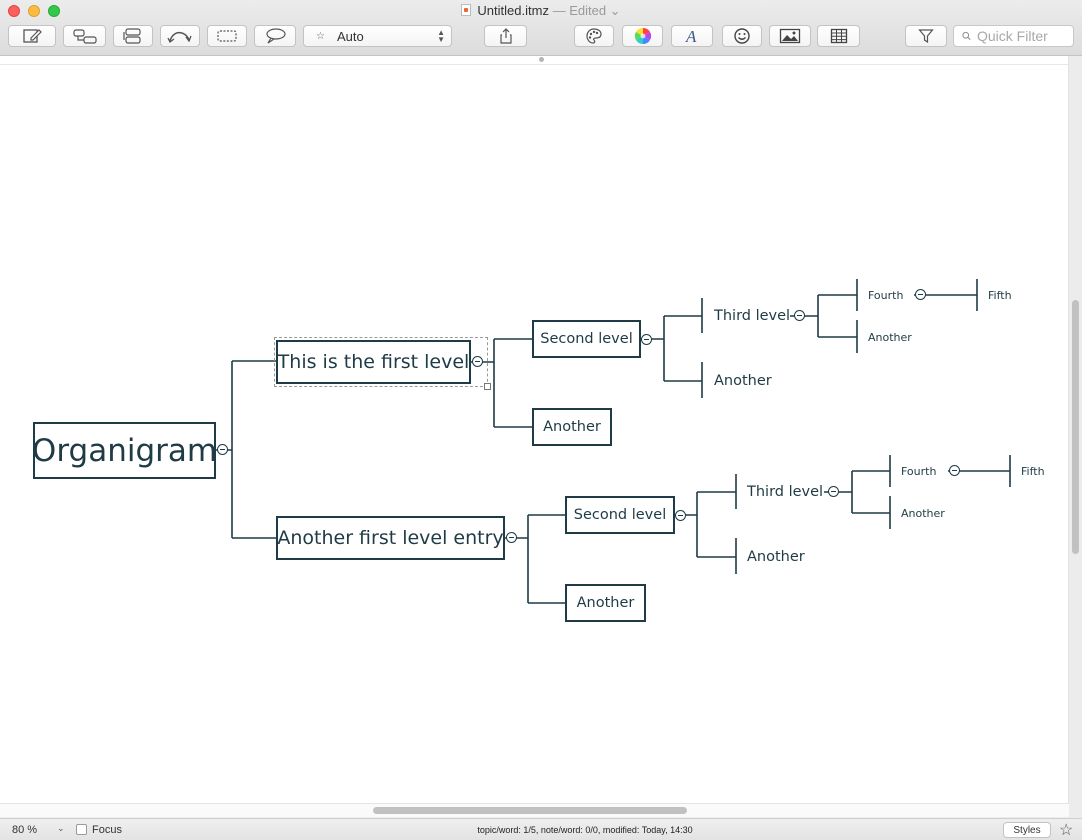  What do you see at coordinates (320, 36) in the screenshot?
I see `star-icon: ☆` at bounding box center [320, 36].